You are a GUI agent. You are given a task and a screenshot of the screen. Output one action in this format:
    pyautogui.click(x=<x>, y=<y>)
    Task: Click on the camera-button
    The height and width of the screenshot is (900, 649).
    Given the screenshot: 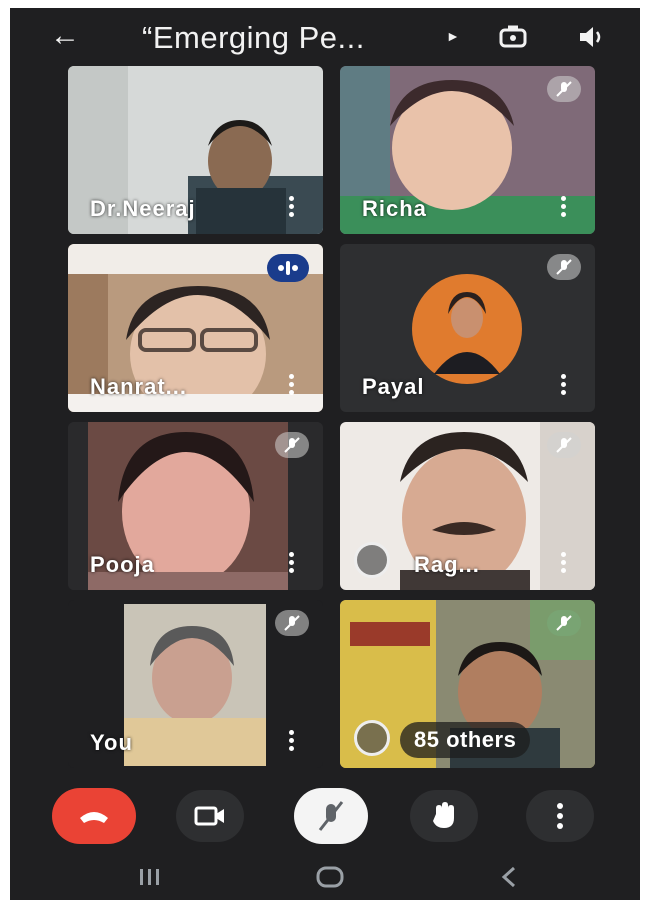 What is the action you would take?
    pyautogui.click(x=210, y=816)
    